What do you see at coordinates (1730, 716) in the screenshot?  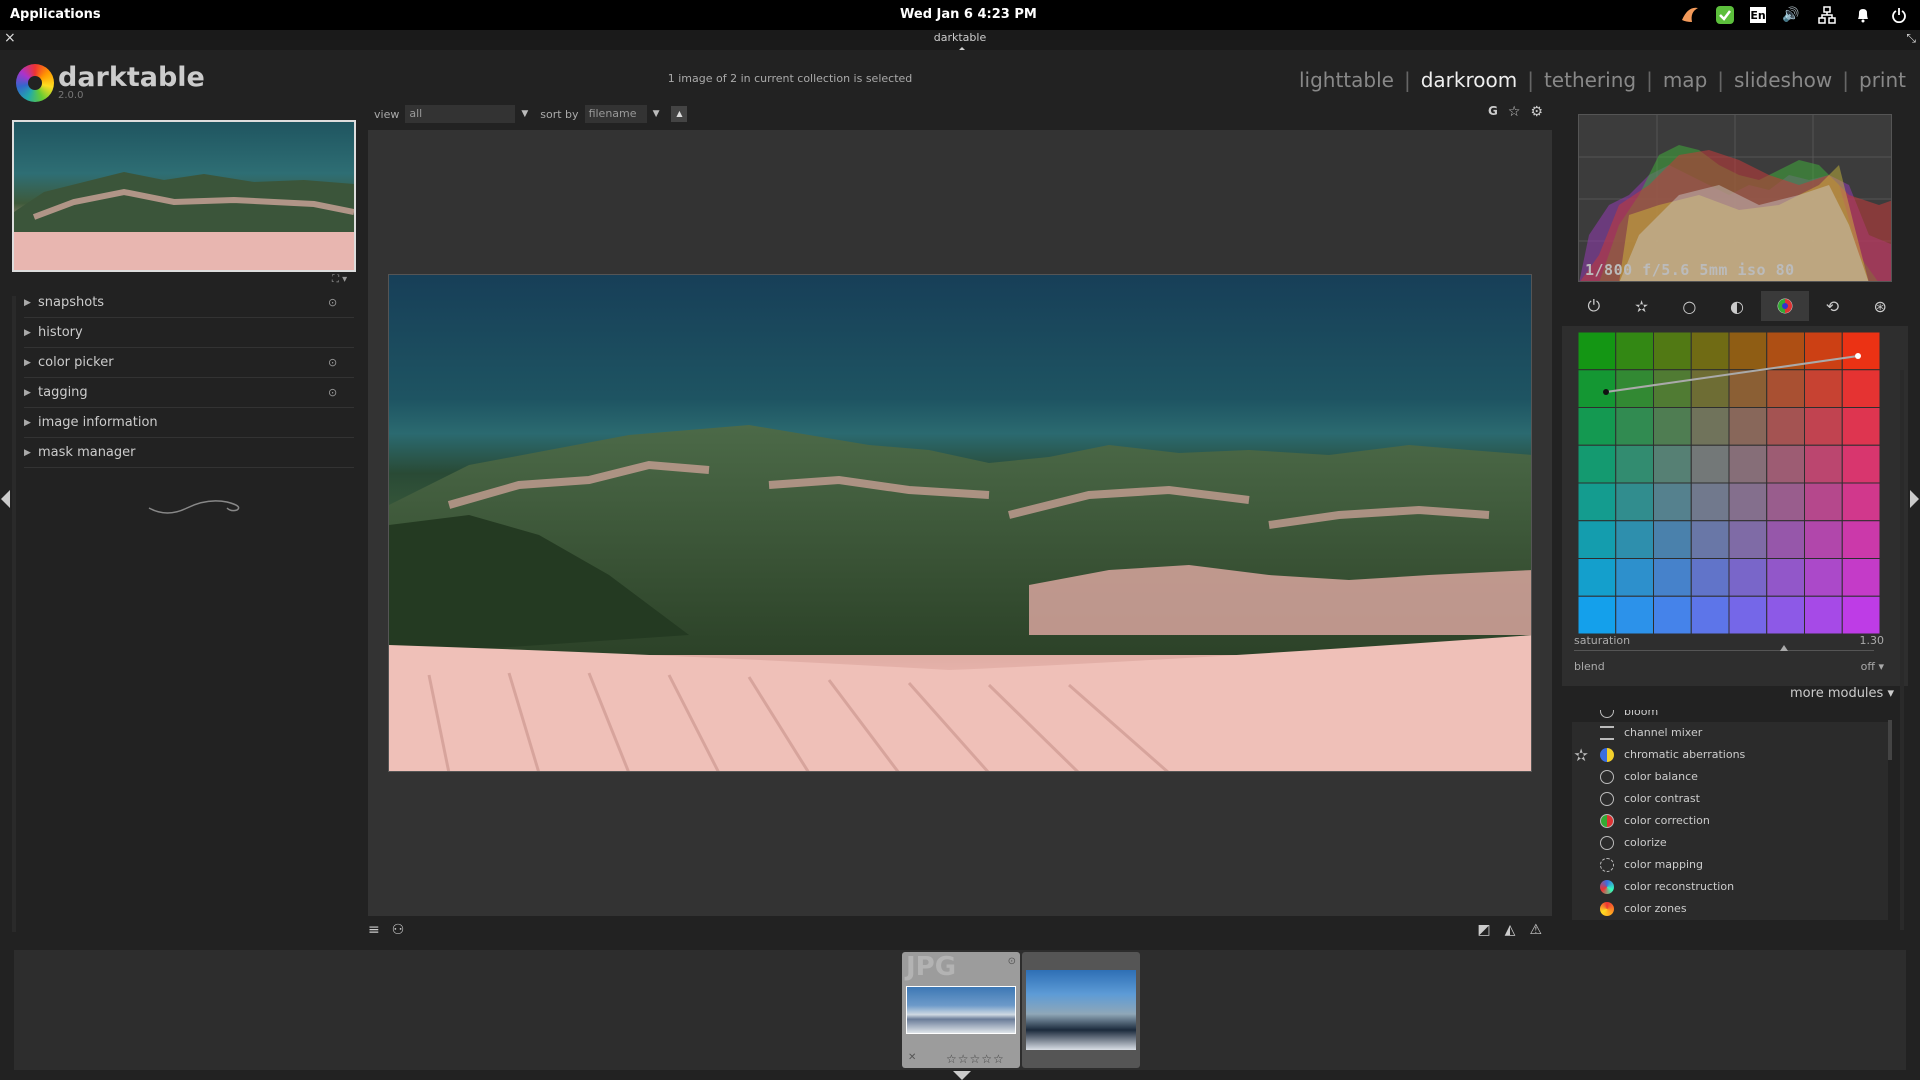 I see `list-item: bloom` at bounding box center [1730, 716].